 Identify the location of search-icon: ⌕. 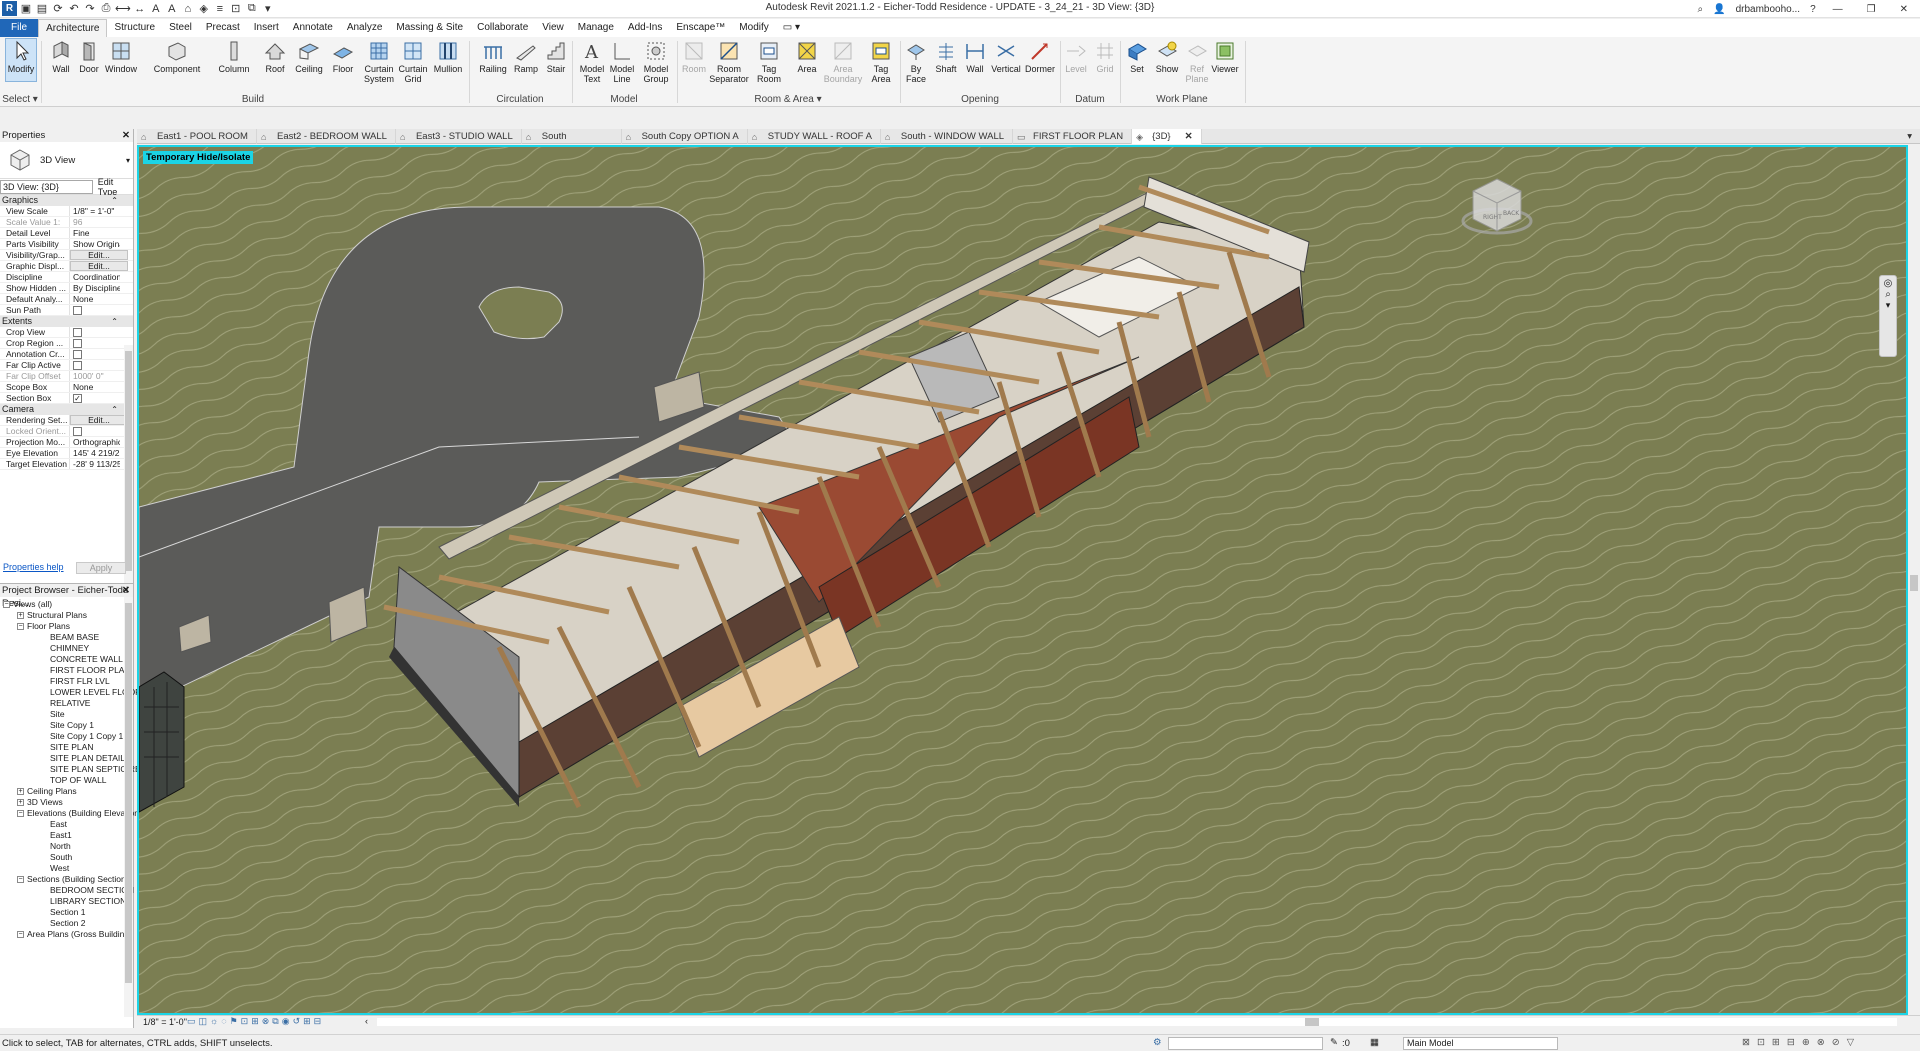
(1701, 9).